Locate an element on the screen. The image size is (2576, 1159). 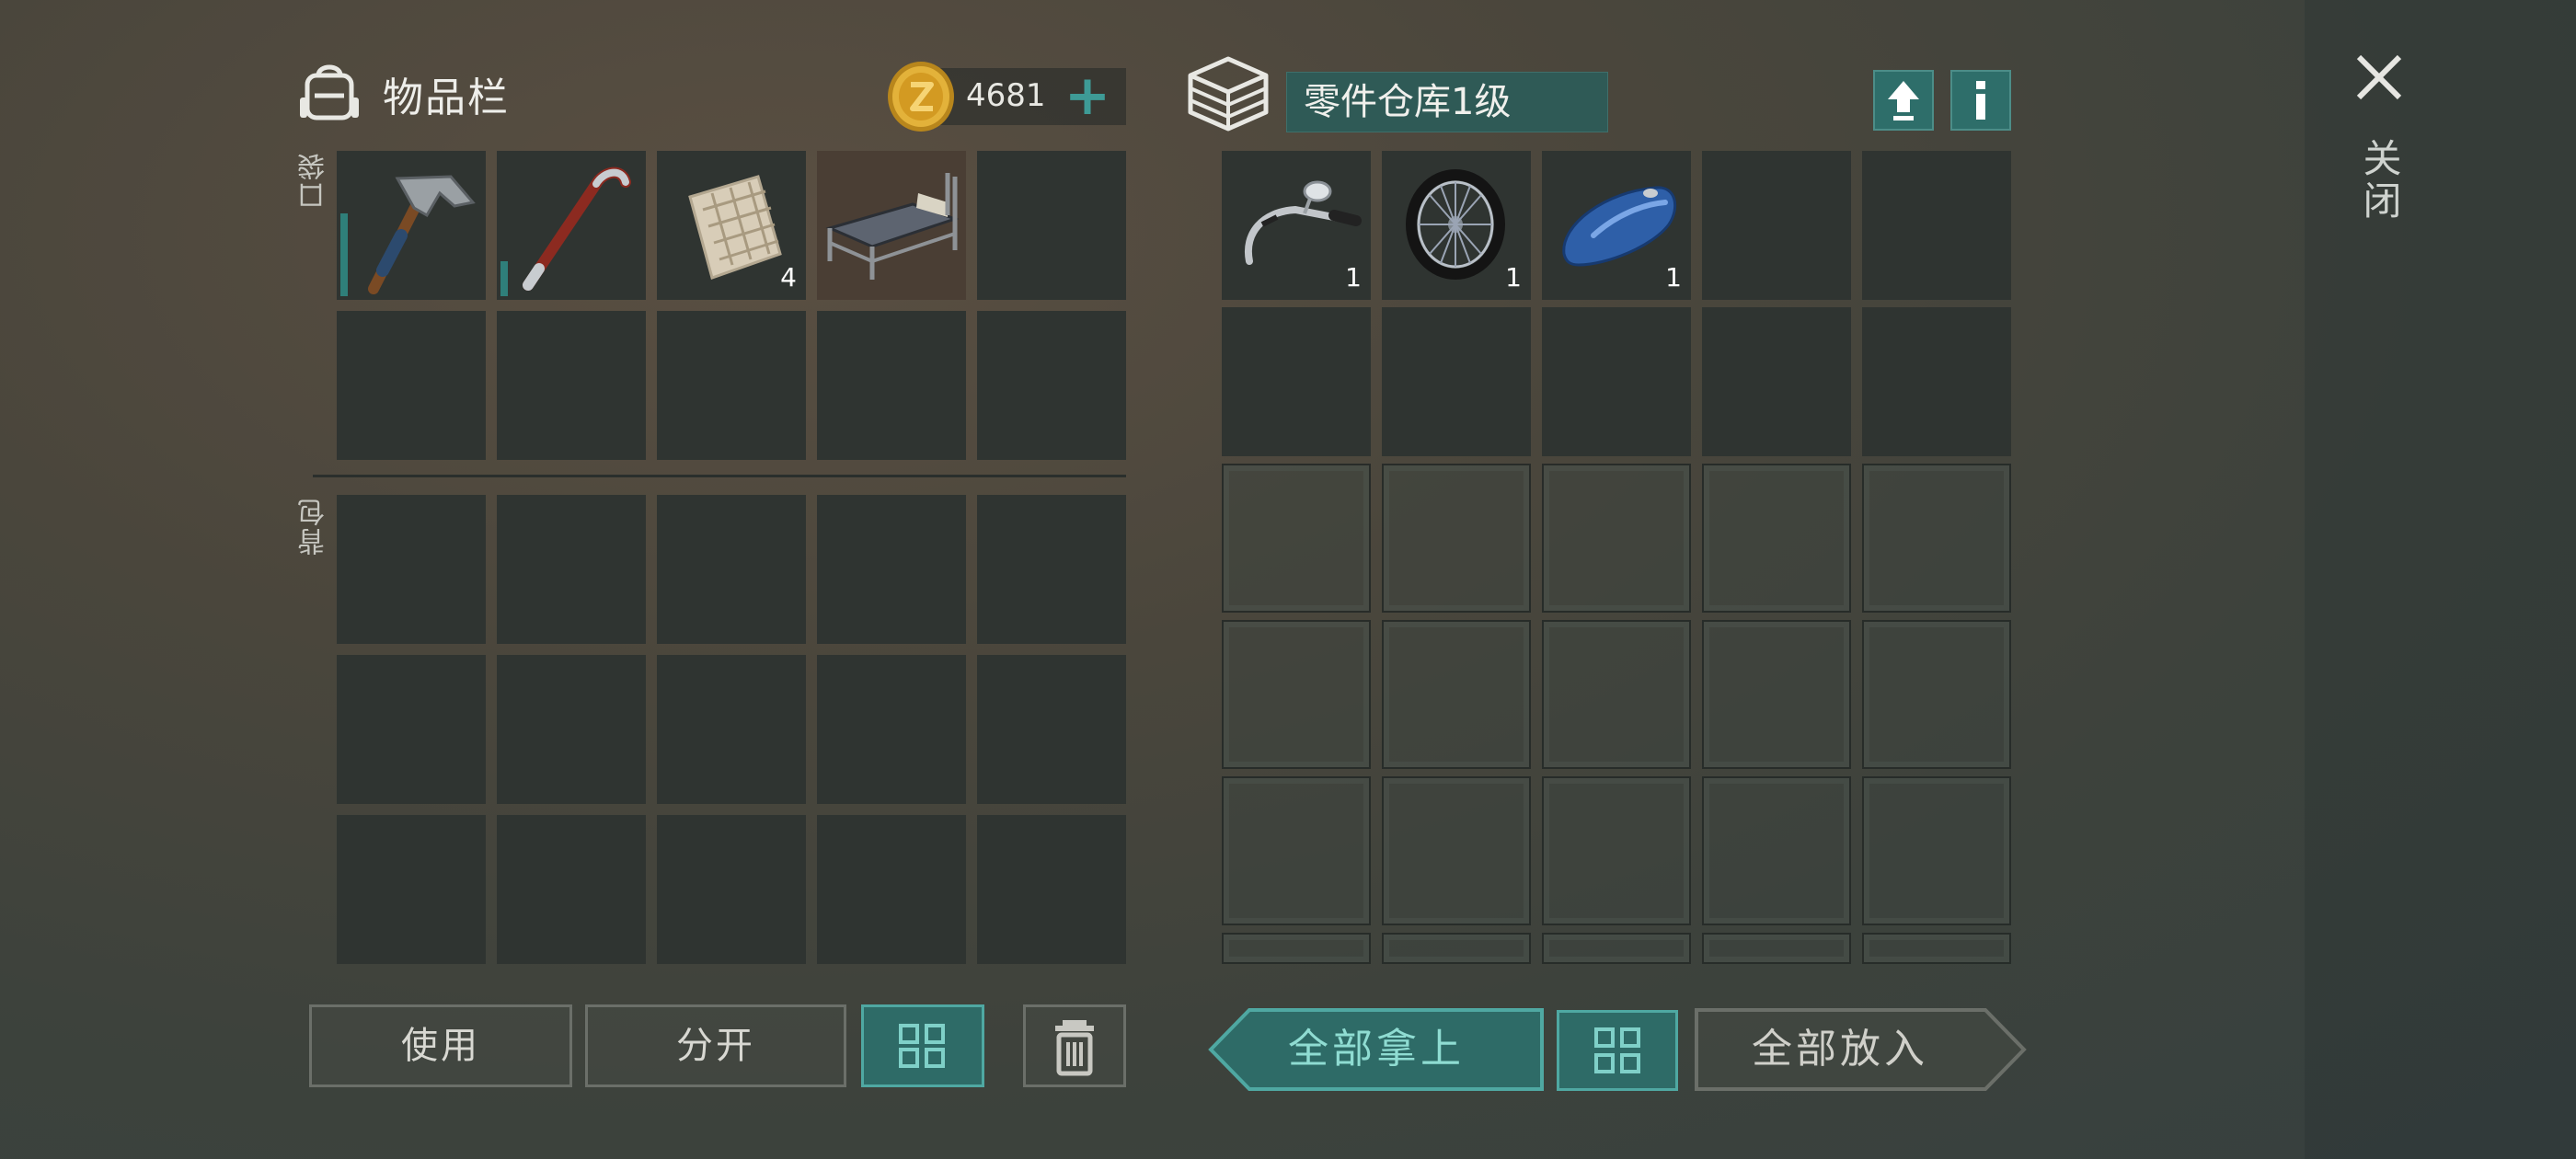
put-all-button: 全部放入 is located at coordinates (1860, 1049).